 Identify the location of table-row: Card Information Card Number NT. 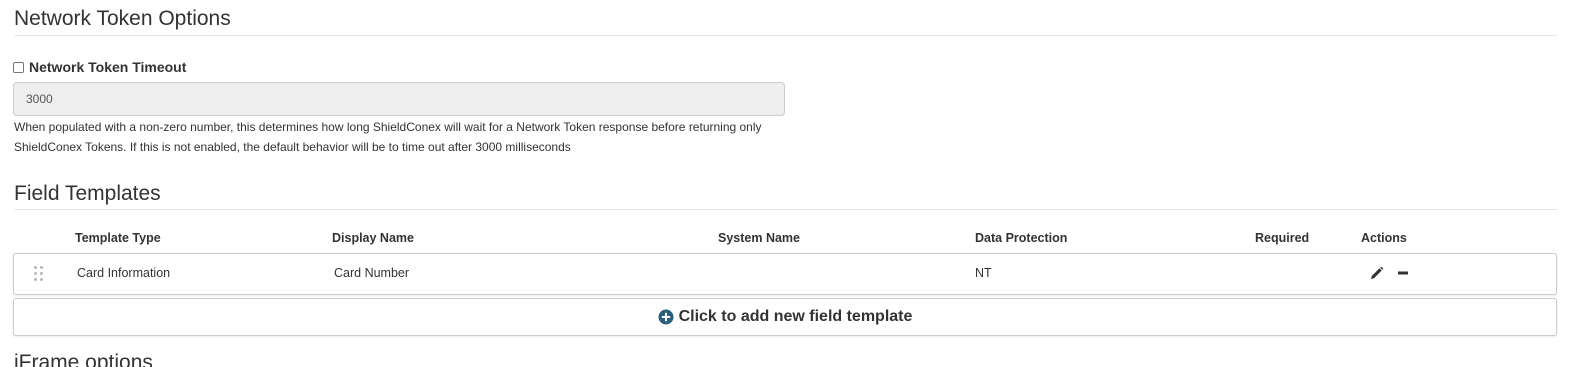
(785, 274).